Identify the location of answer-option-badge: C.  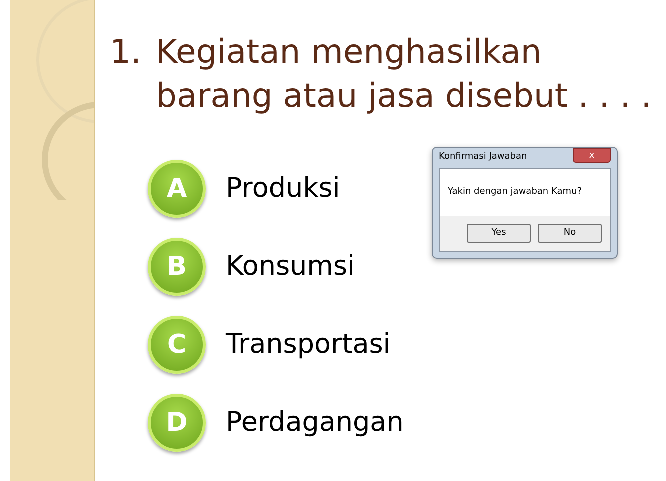
(177, 345).